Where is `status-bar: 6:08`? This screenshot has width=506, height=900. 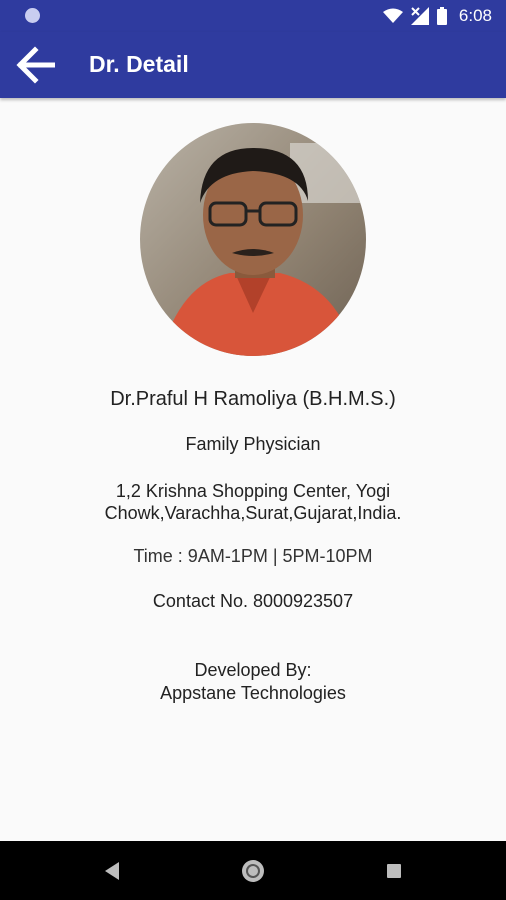
status-bar: 6:08 is located at coordinates (253, 16).